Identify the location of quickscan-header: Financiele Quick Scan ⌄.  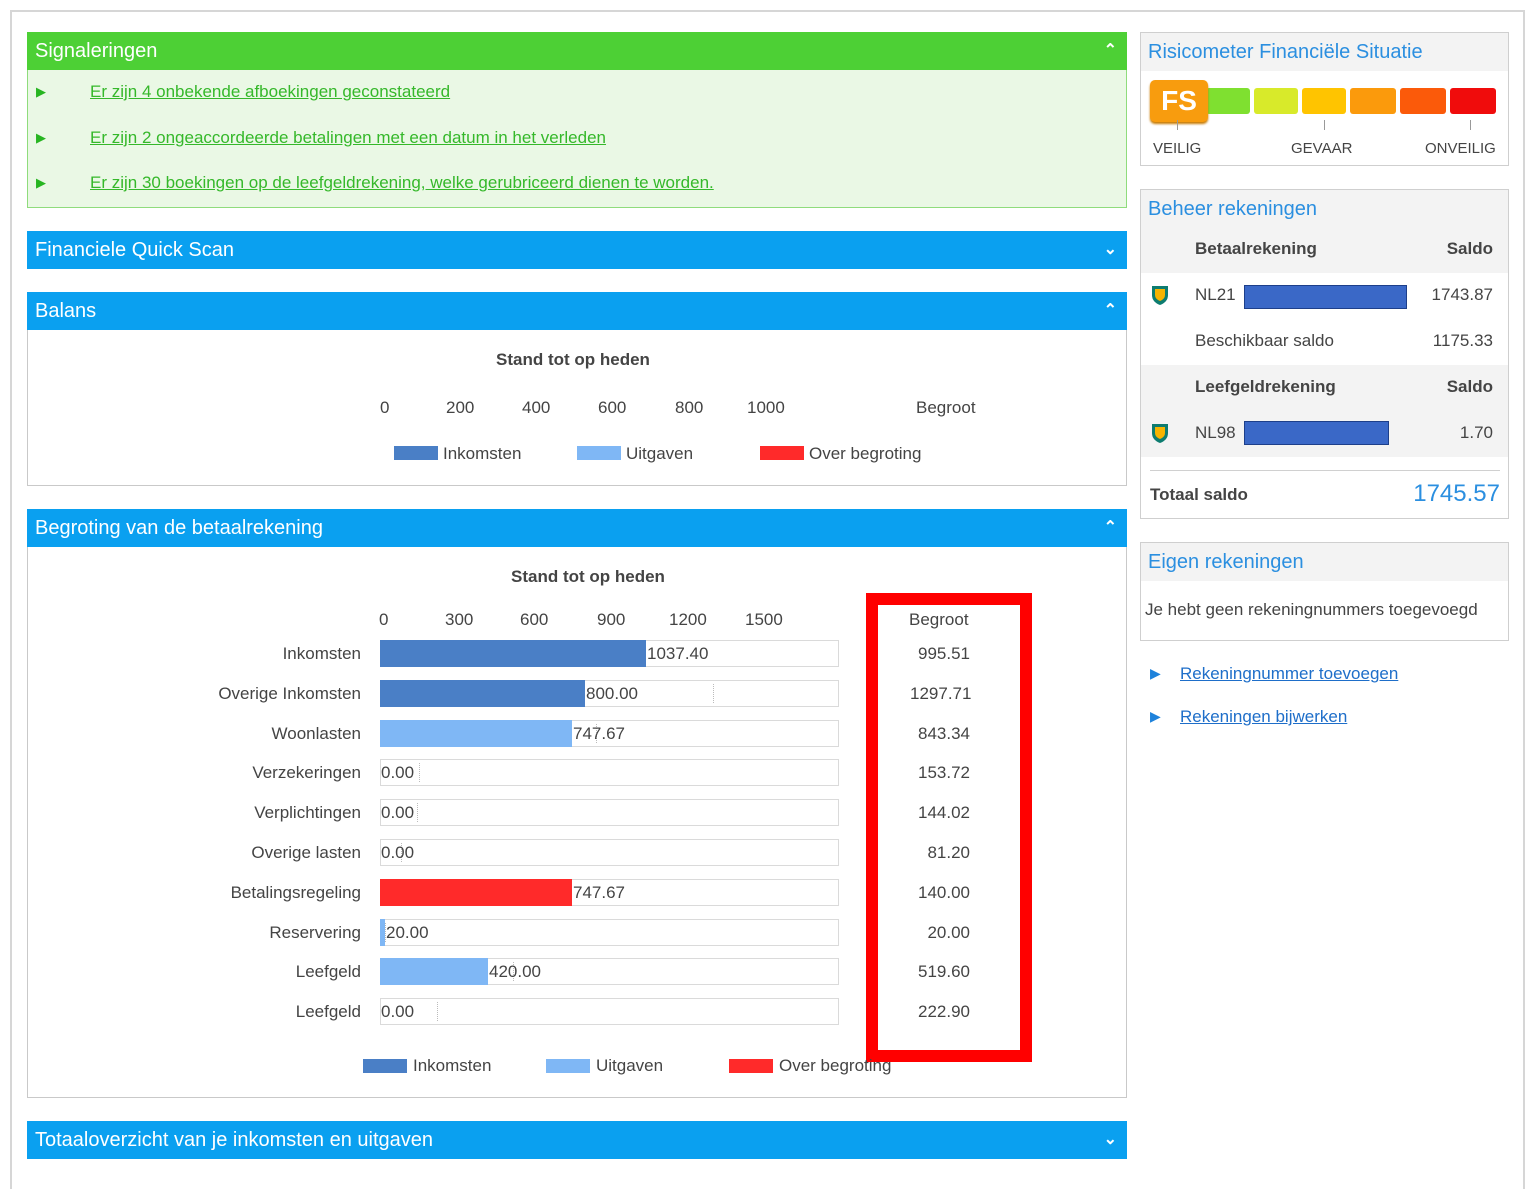
(577, 250).